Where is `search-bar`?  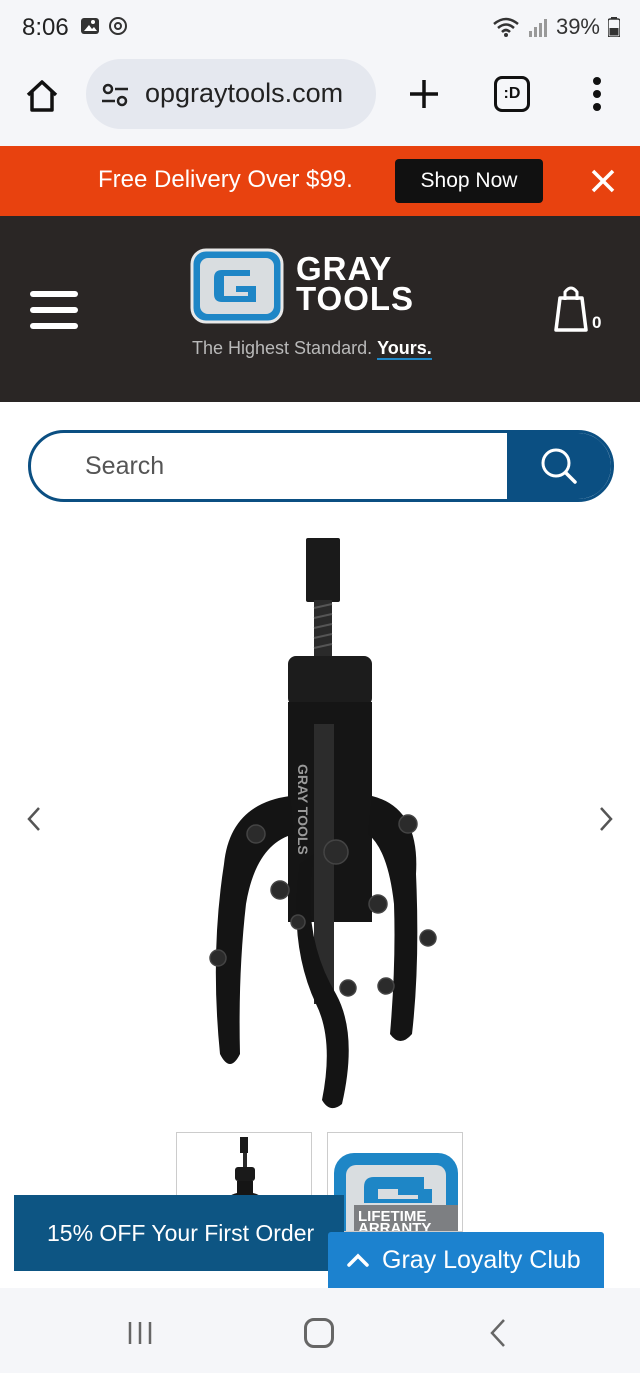
search-bar is located at coordinates (321, 466).